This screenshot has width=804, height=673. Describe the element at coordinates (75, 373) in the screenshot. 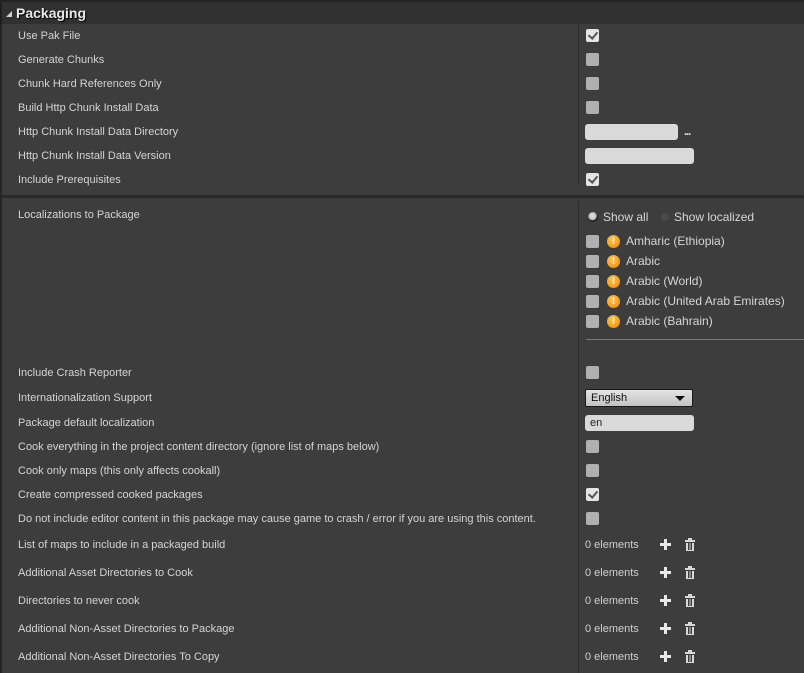

I see `include-crash-reporter-label: Include Crash Reporter` at that location.